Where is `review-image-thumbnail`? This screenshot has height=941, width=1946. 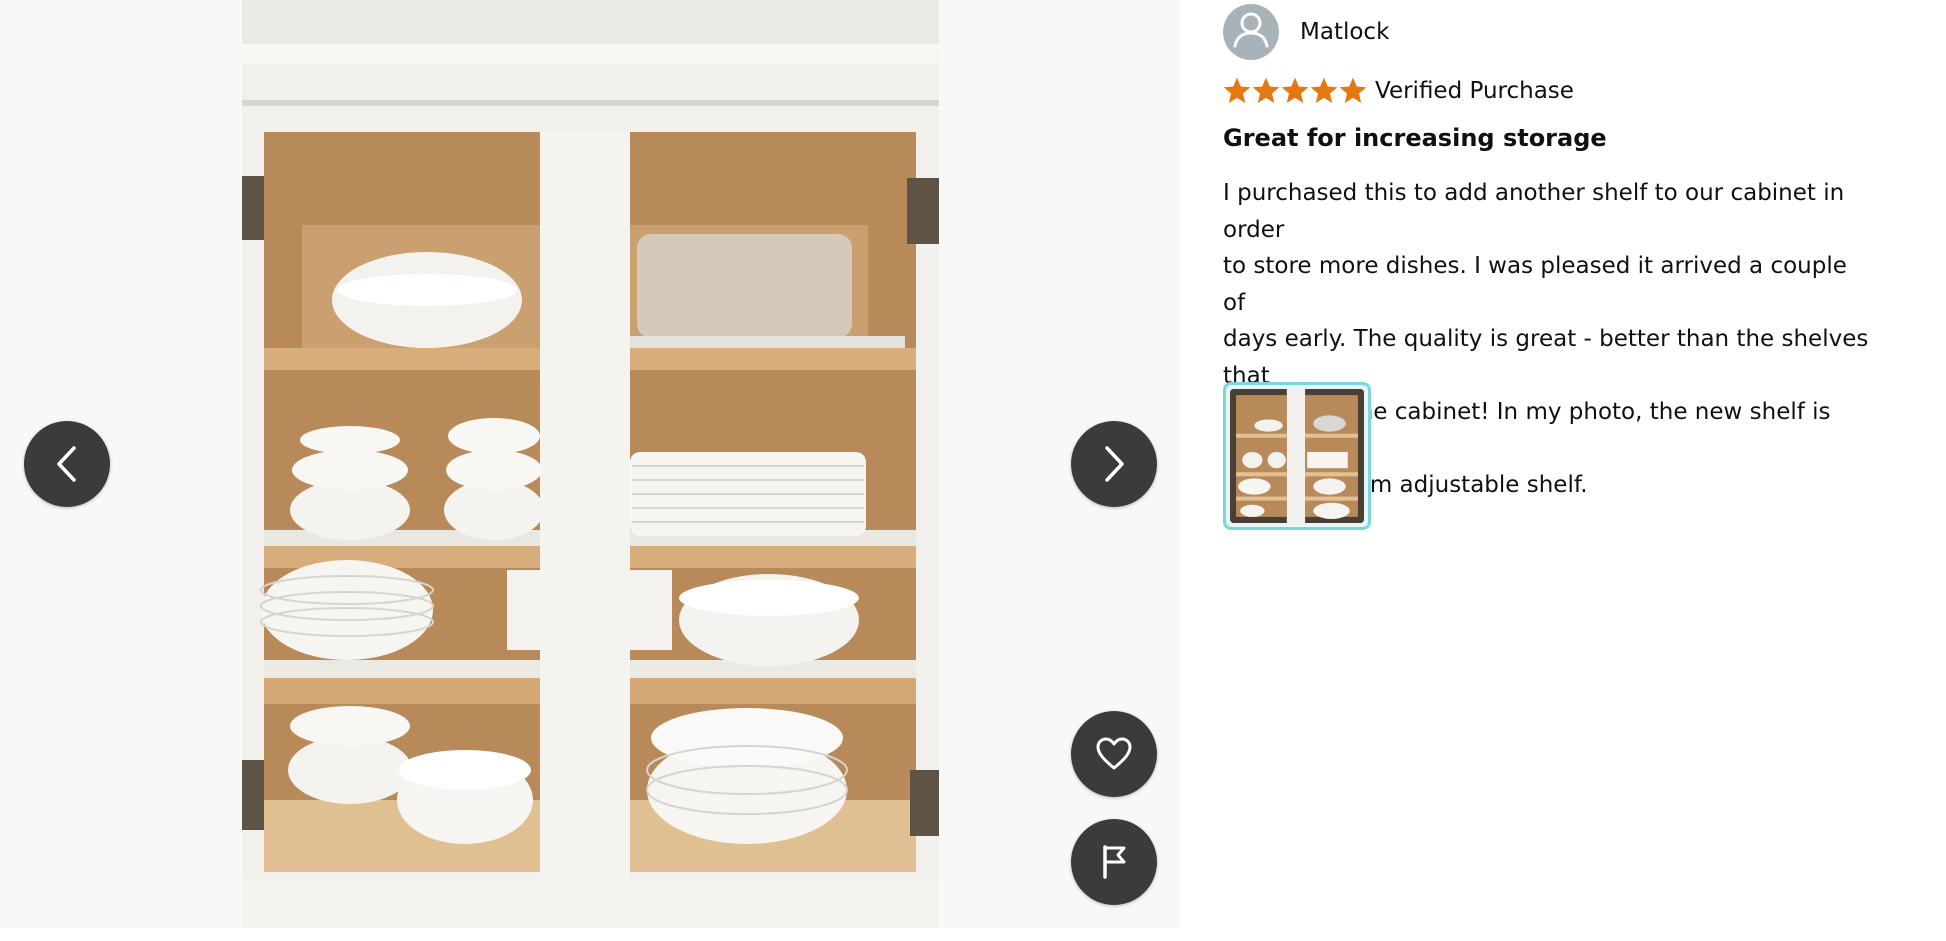
review-image-thumbnail is located at coordinates (1297, 456).